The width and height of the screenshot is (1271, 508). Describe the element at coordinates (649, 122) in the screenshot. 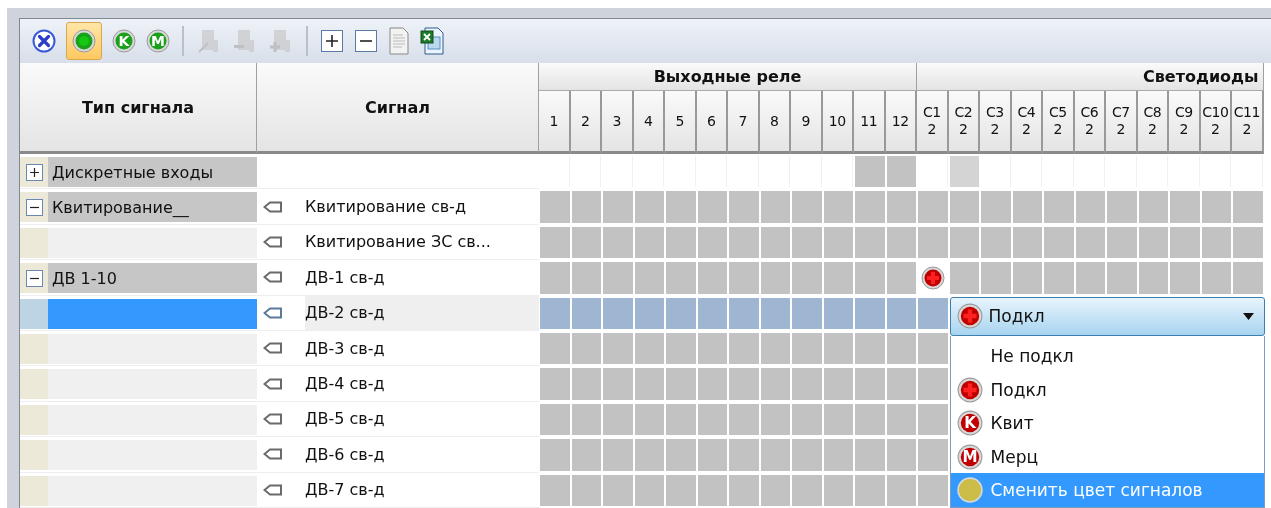

I see `column-header: 4` at that location.